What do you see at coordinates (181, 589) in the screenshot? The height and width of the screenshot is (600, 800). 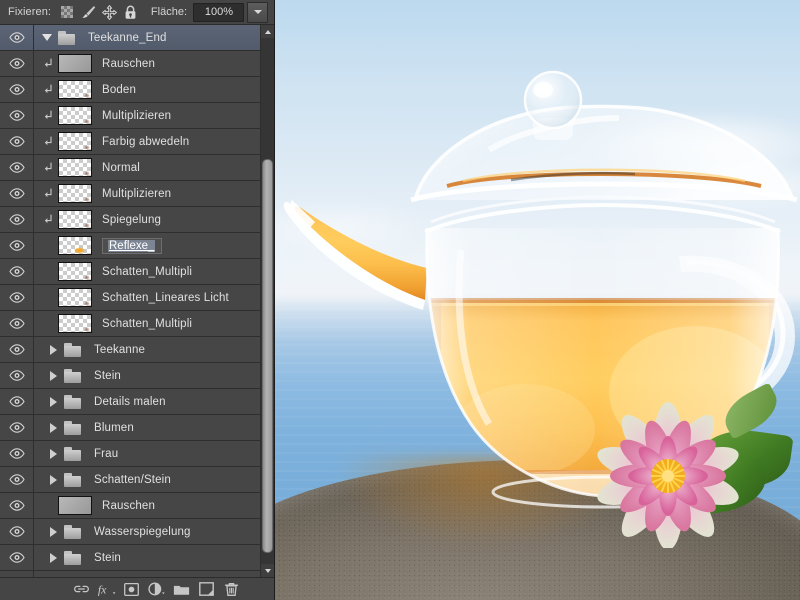 I see `new-group-icon` at bounding box center [181, 589].